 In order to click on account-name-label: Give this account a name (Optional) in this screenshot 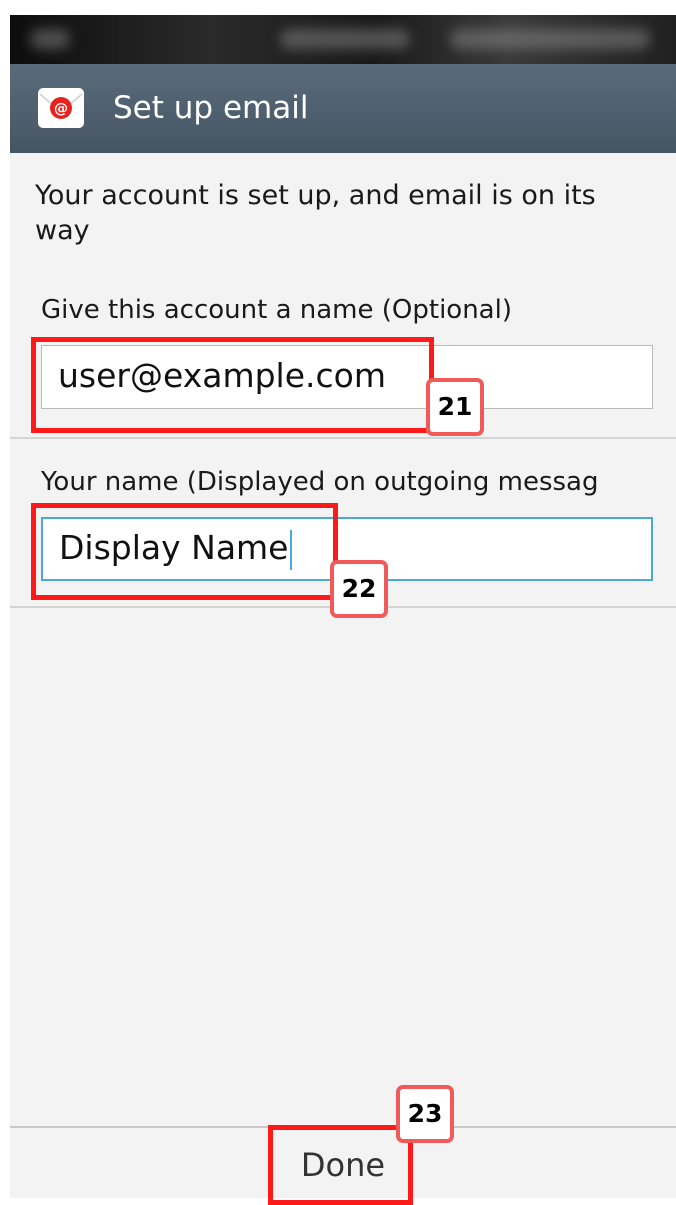, I will do `click(276, 310)`.